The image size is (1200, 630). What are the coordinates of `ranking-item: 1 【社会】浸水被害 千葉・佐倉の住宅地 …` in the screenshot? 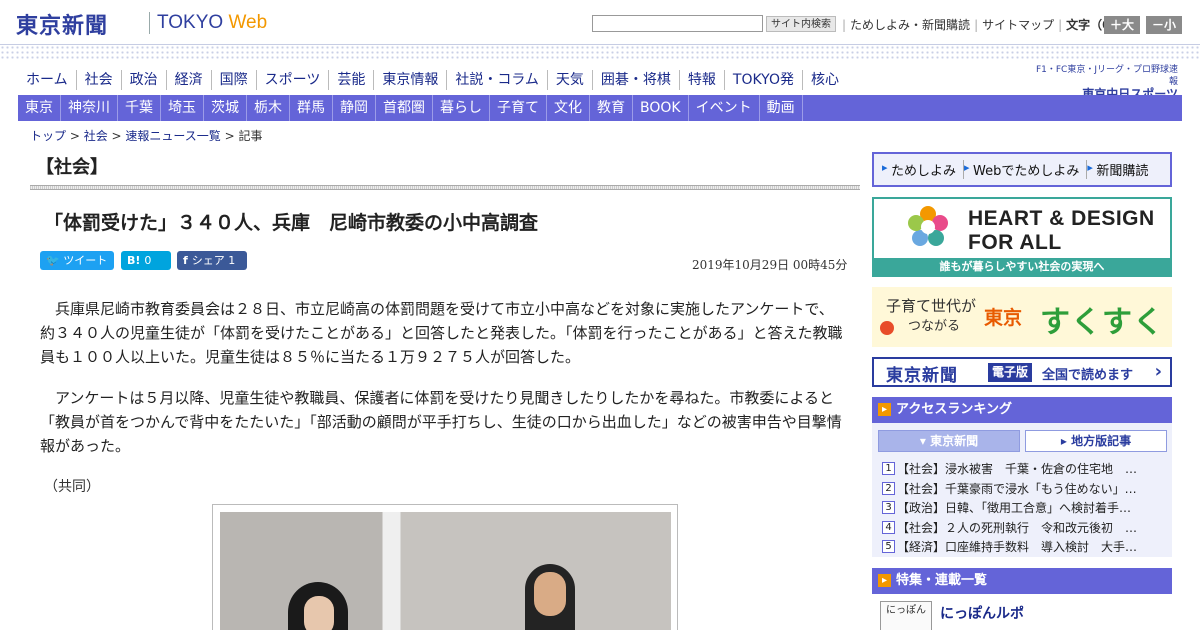 It's located at (1024, 469).